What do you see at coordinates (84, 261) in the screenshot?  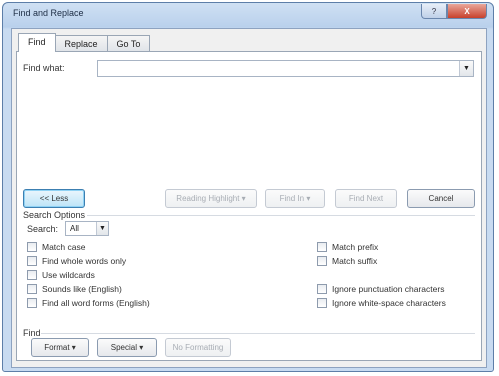 I see `checkbox-label: Find whole words only` at bounding box center [84, 261].